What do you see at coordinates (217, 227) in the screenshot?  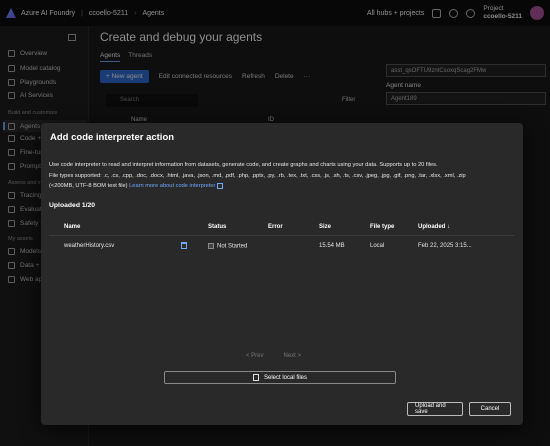 I see `column-header: Status` at bounding box center [217, 227].